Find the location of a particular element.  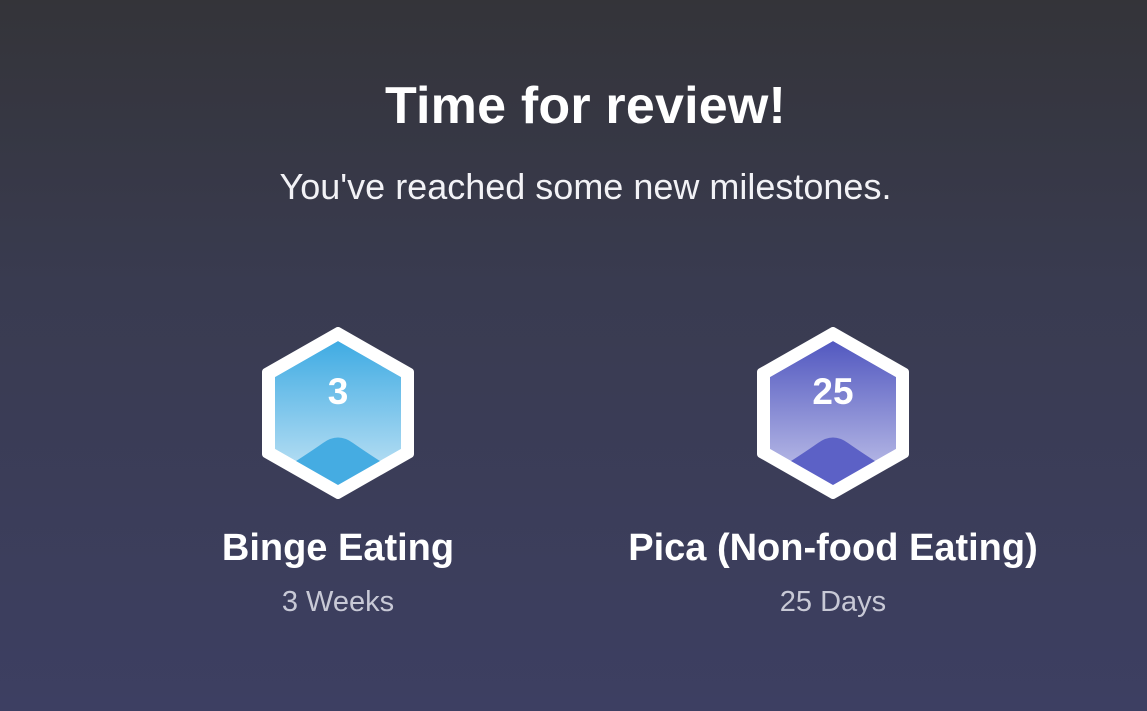

milestone-duration: 3 Weeks is located at coordinates (338, 602).